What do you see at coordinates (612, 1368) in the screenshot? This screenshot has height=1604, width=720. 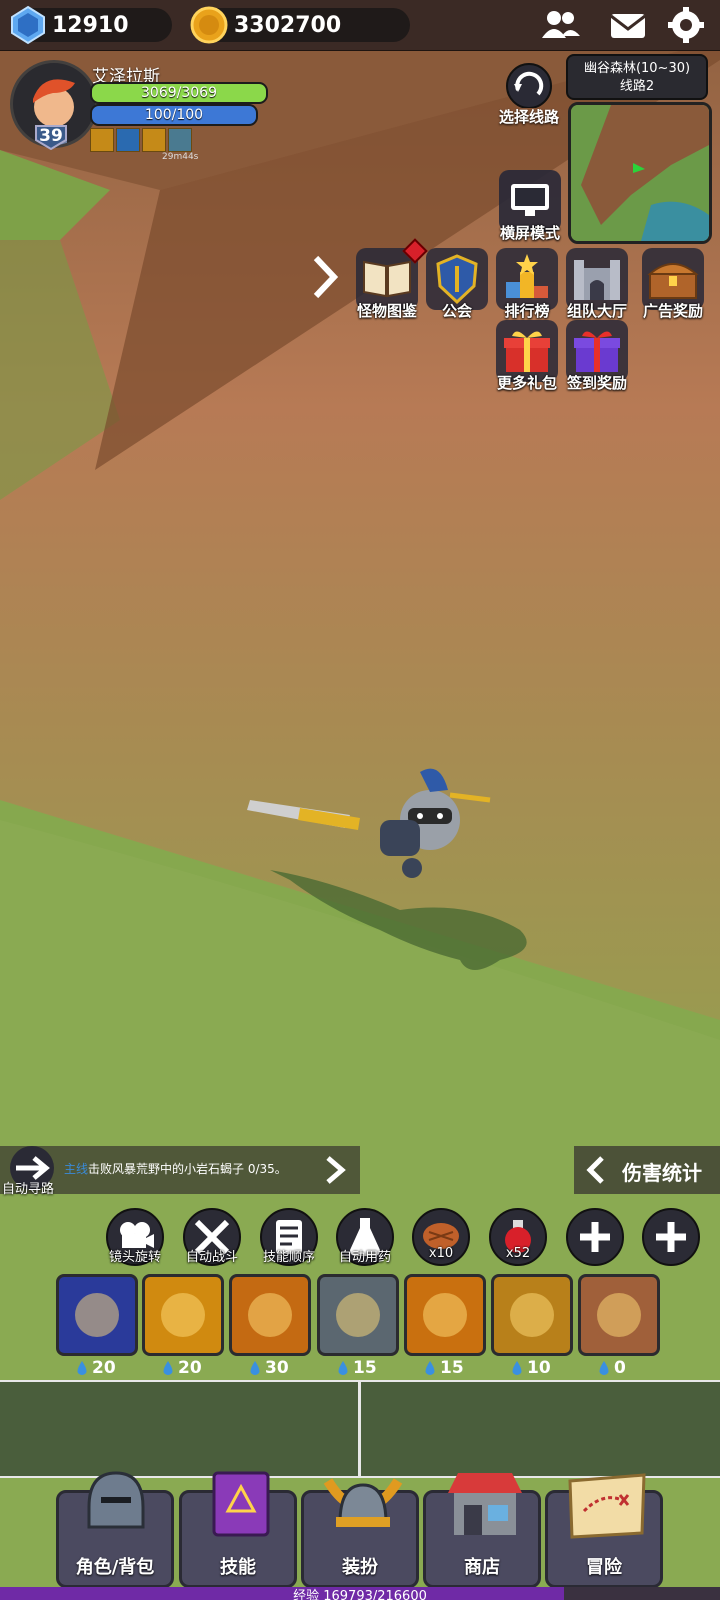 I see `skill-mana-cost: 0` at bounding box center [612, 1368].